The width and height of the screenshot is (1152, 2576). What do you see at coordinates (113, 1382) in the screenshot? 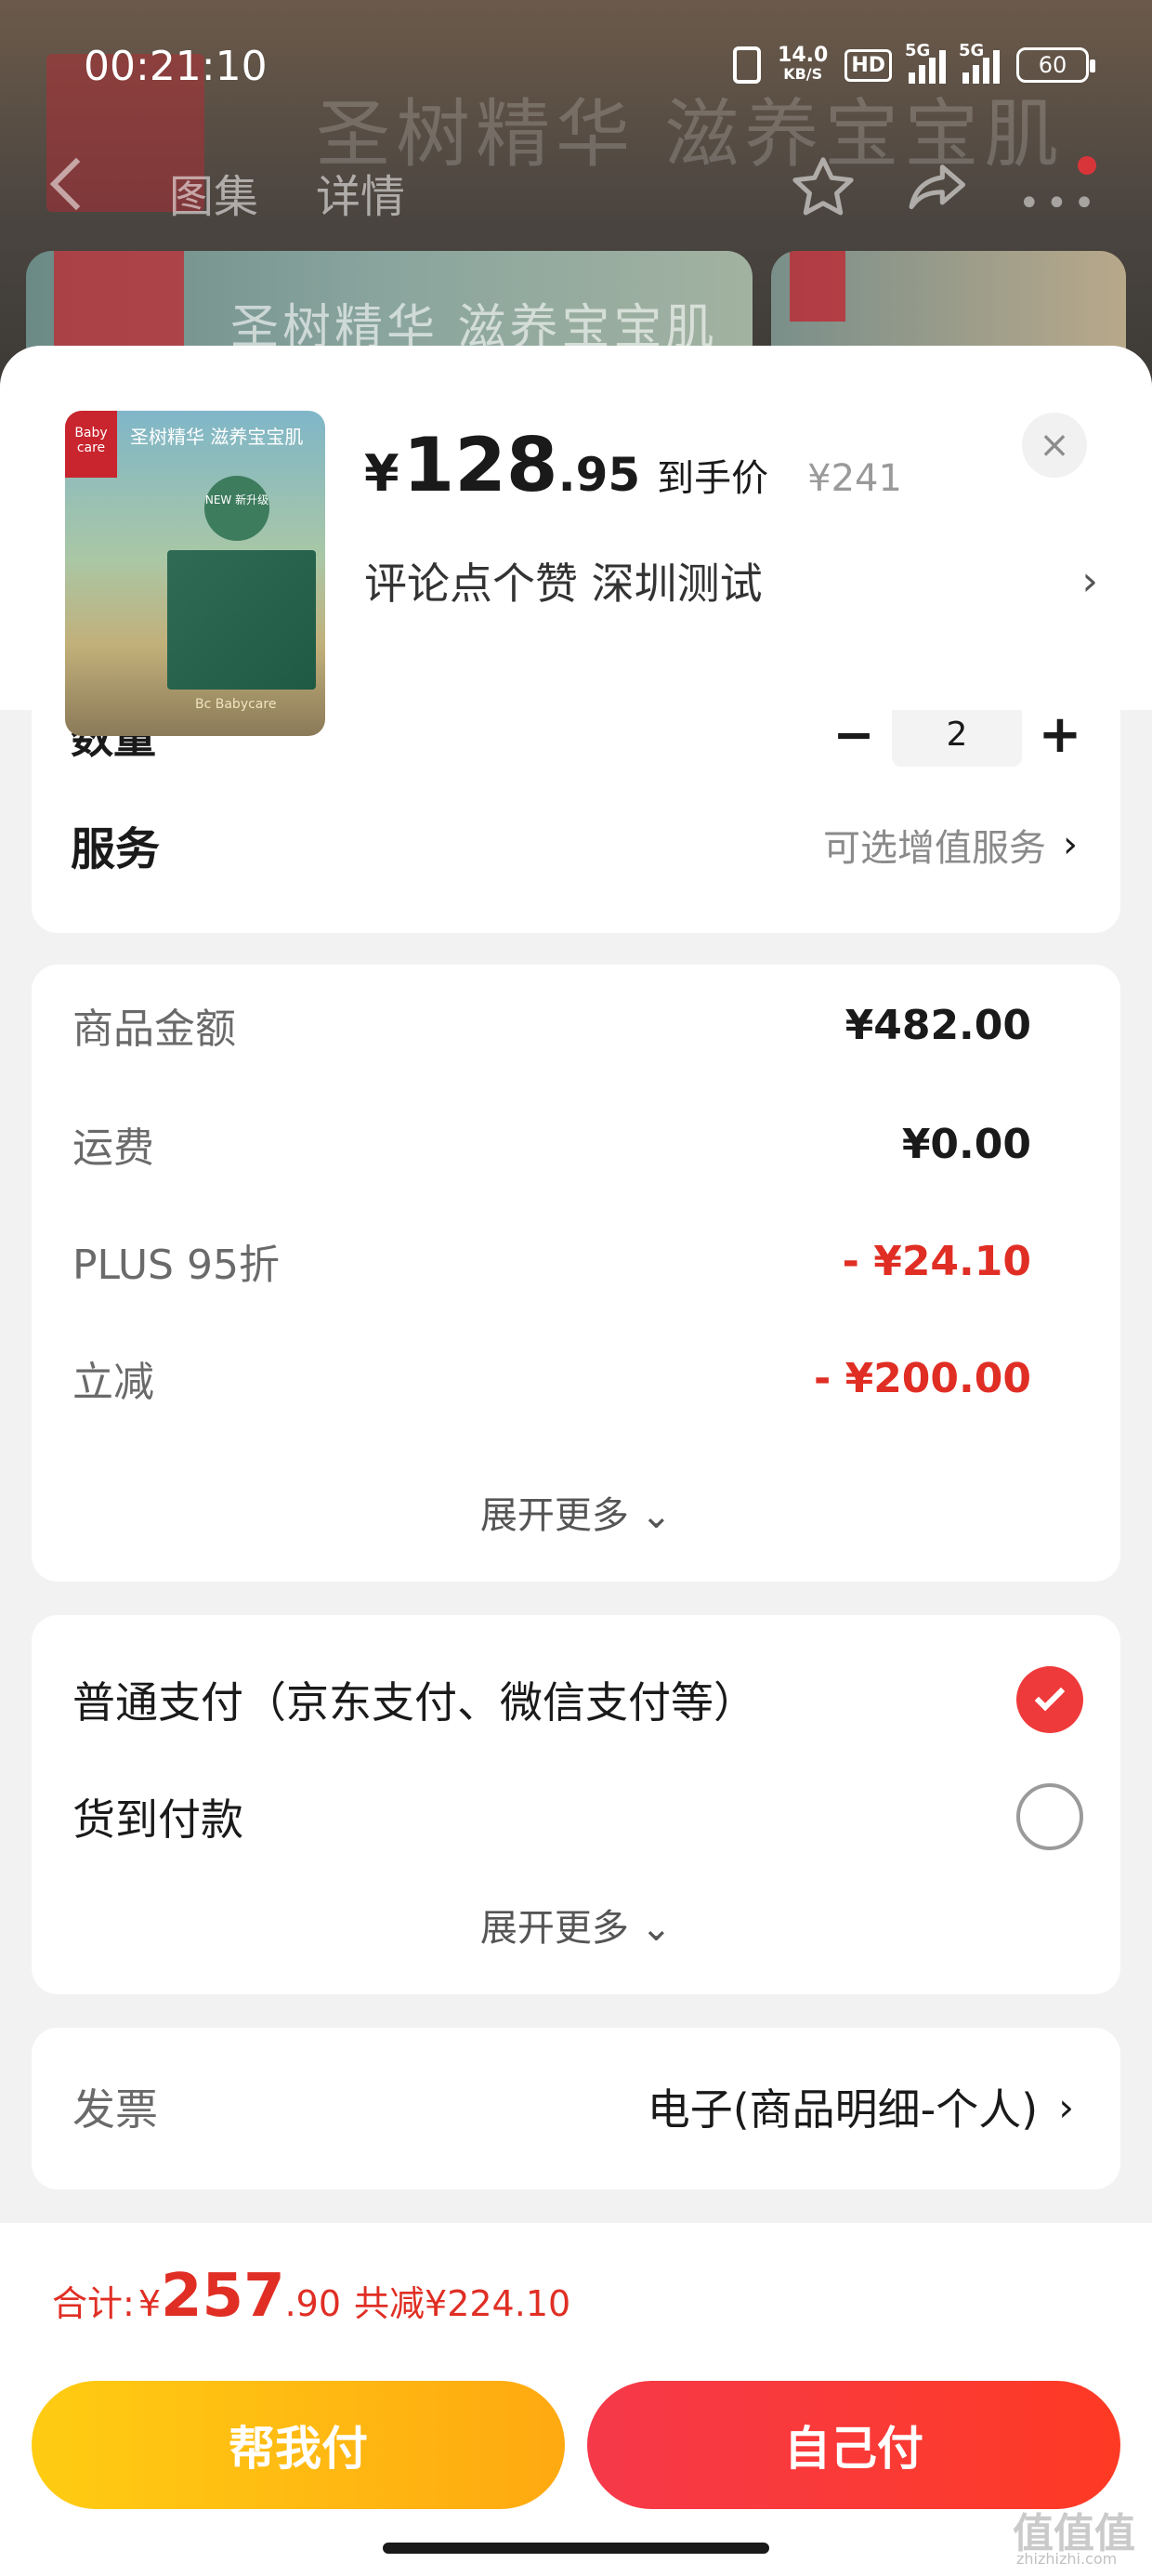
I see `fee-label: 立减` at bounding box center [113, 1382].